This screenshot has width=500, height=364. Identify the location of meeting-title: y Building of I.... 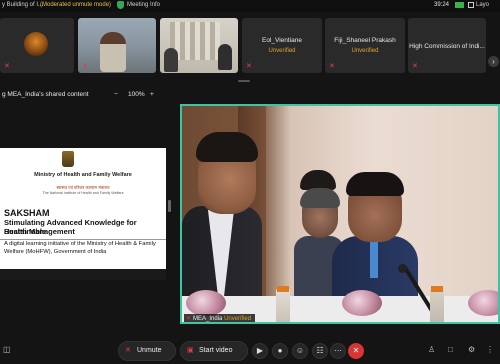
(23, 5).